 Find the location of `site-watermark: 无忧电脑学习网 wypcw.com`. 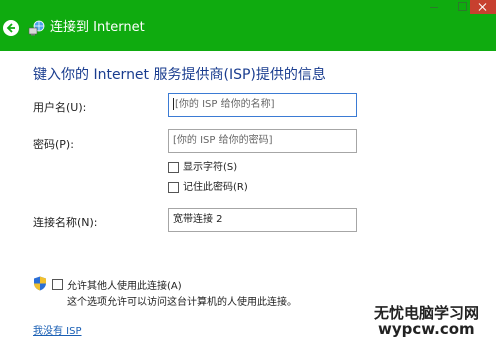

site-watermark: 无忧电脑学习网 wypcw.com is located at coordinates (432, 320).